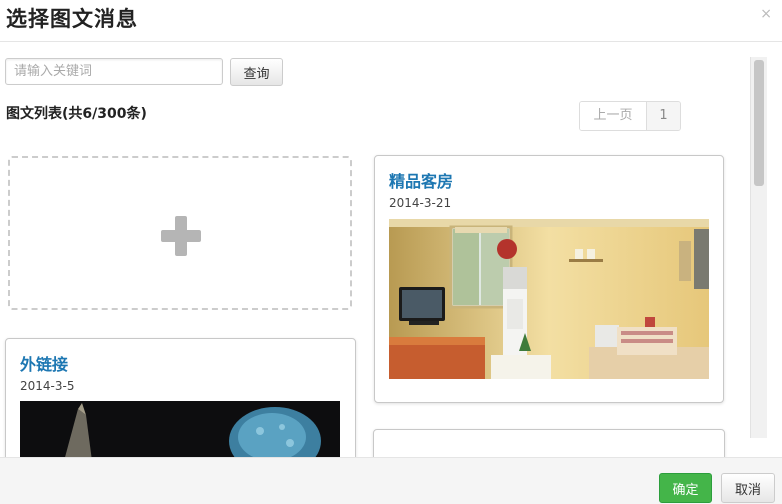 Image resolution: width=782 pixels, height=504 pixels. What do you see at coordinates (685, 488) in the screenshot?
I see `confirm-button: 确定` at bounding box center [685, 488].